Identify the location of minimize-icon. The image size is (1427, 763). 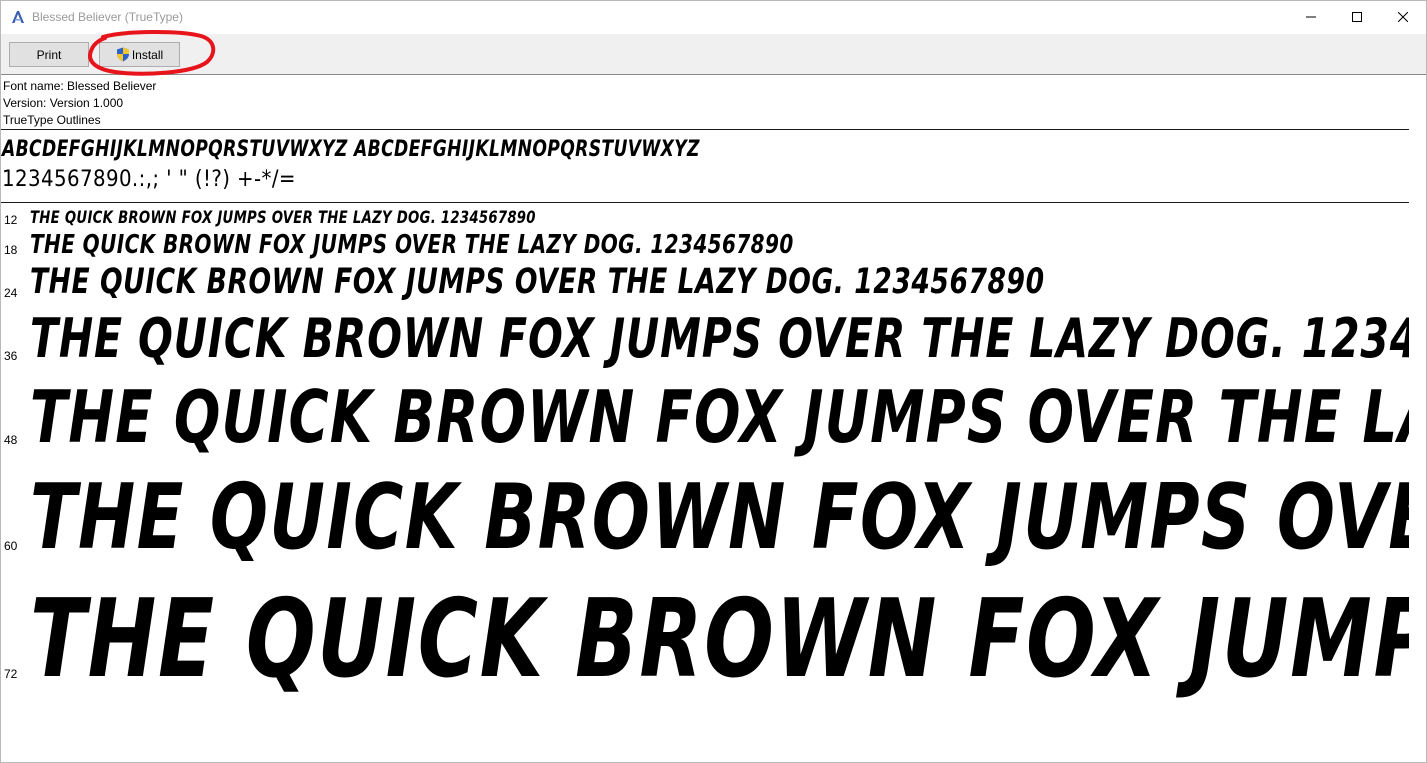
(1311, 17).